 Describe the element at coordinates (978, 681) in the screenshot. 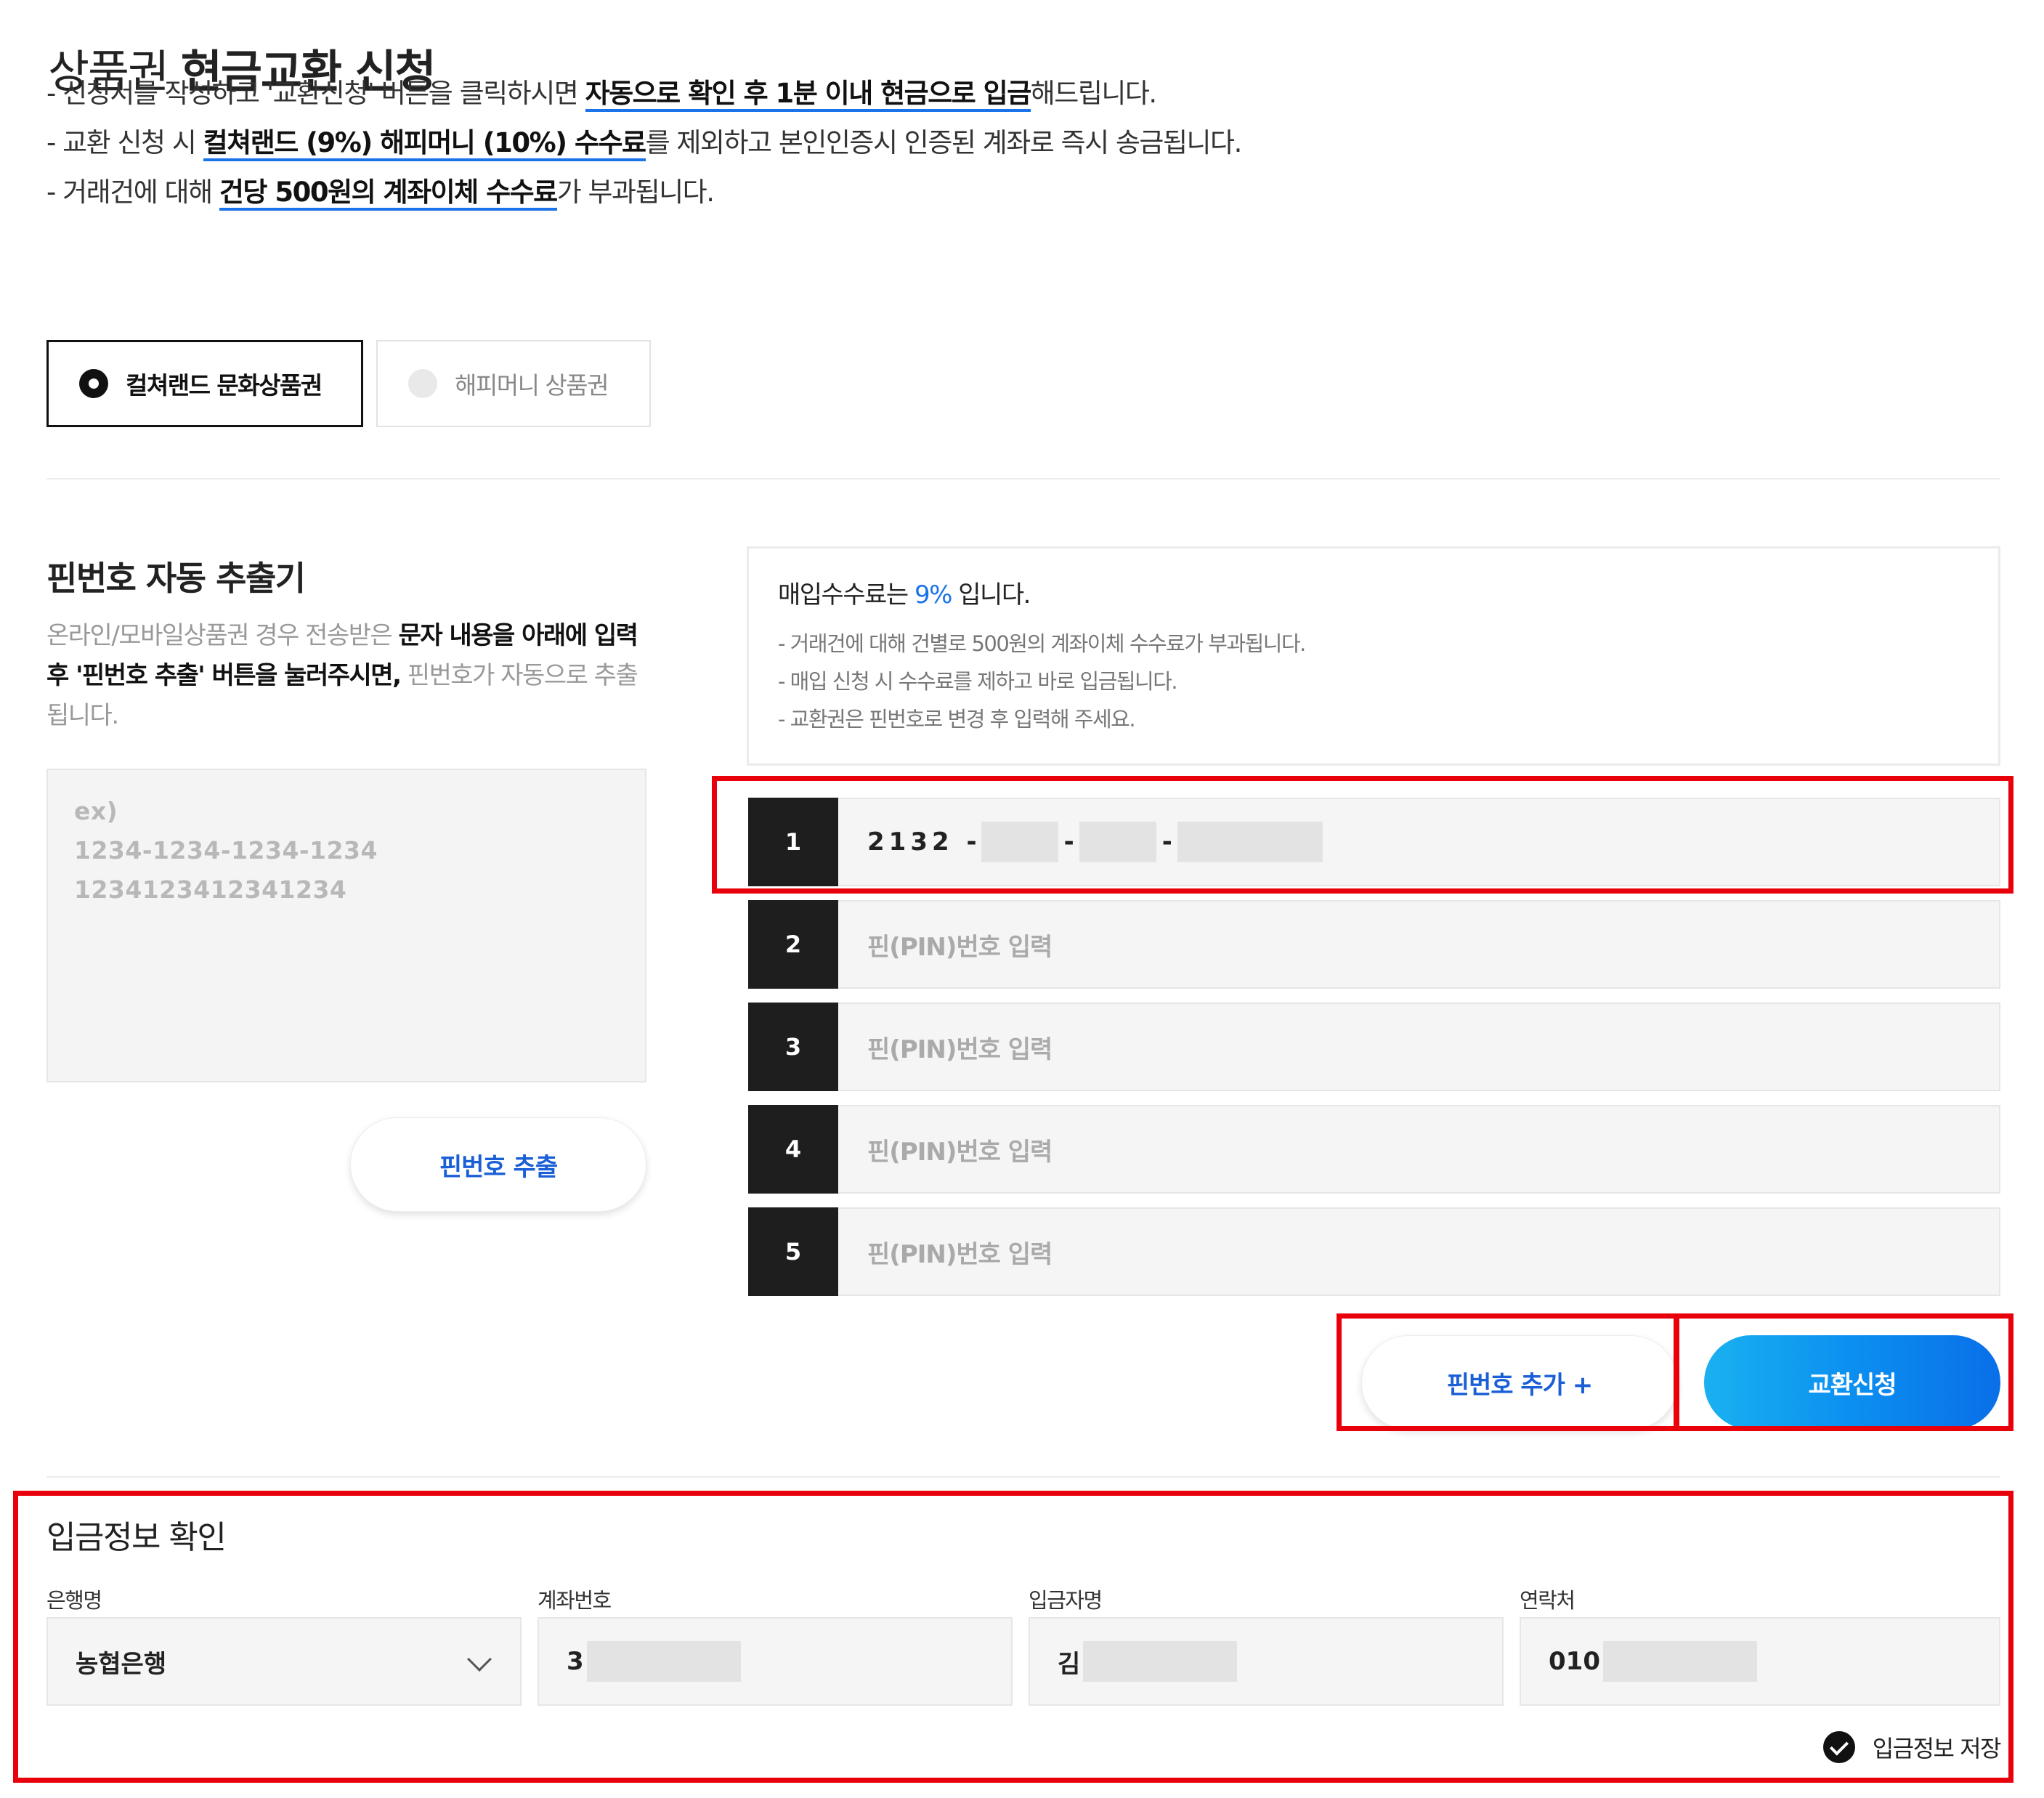

I see `fee-note: - 매입 신청 시 수수료를 제하고 바로 입금됩니다.` at that location.